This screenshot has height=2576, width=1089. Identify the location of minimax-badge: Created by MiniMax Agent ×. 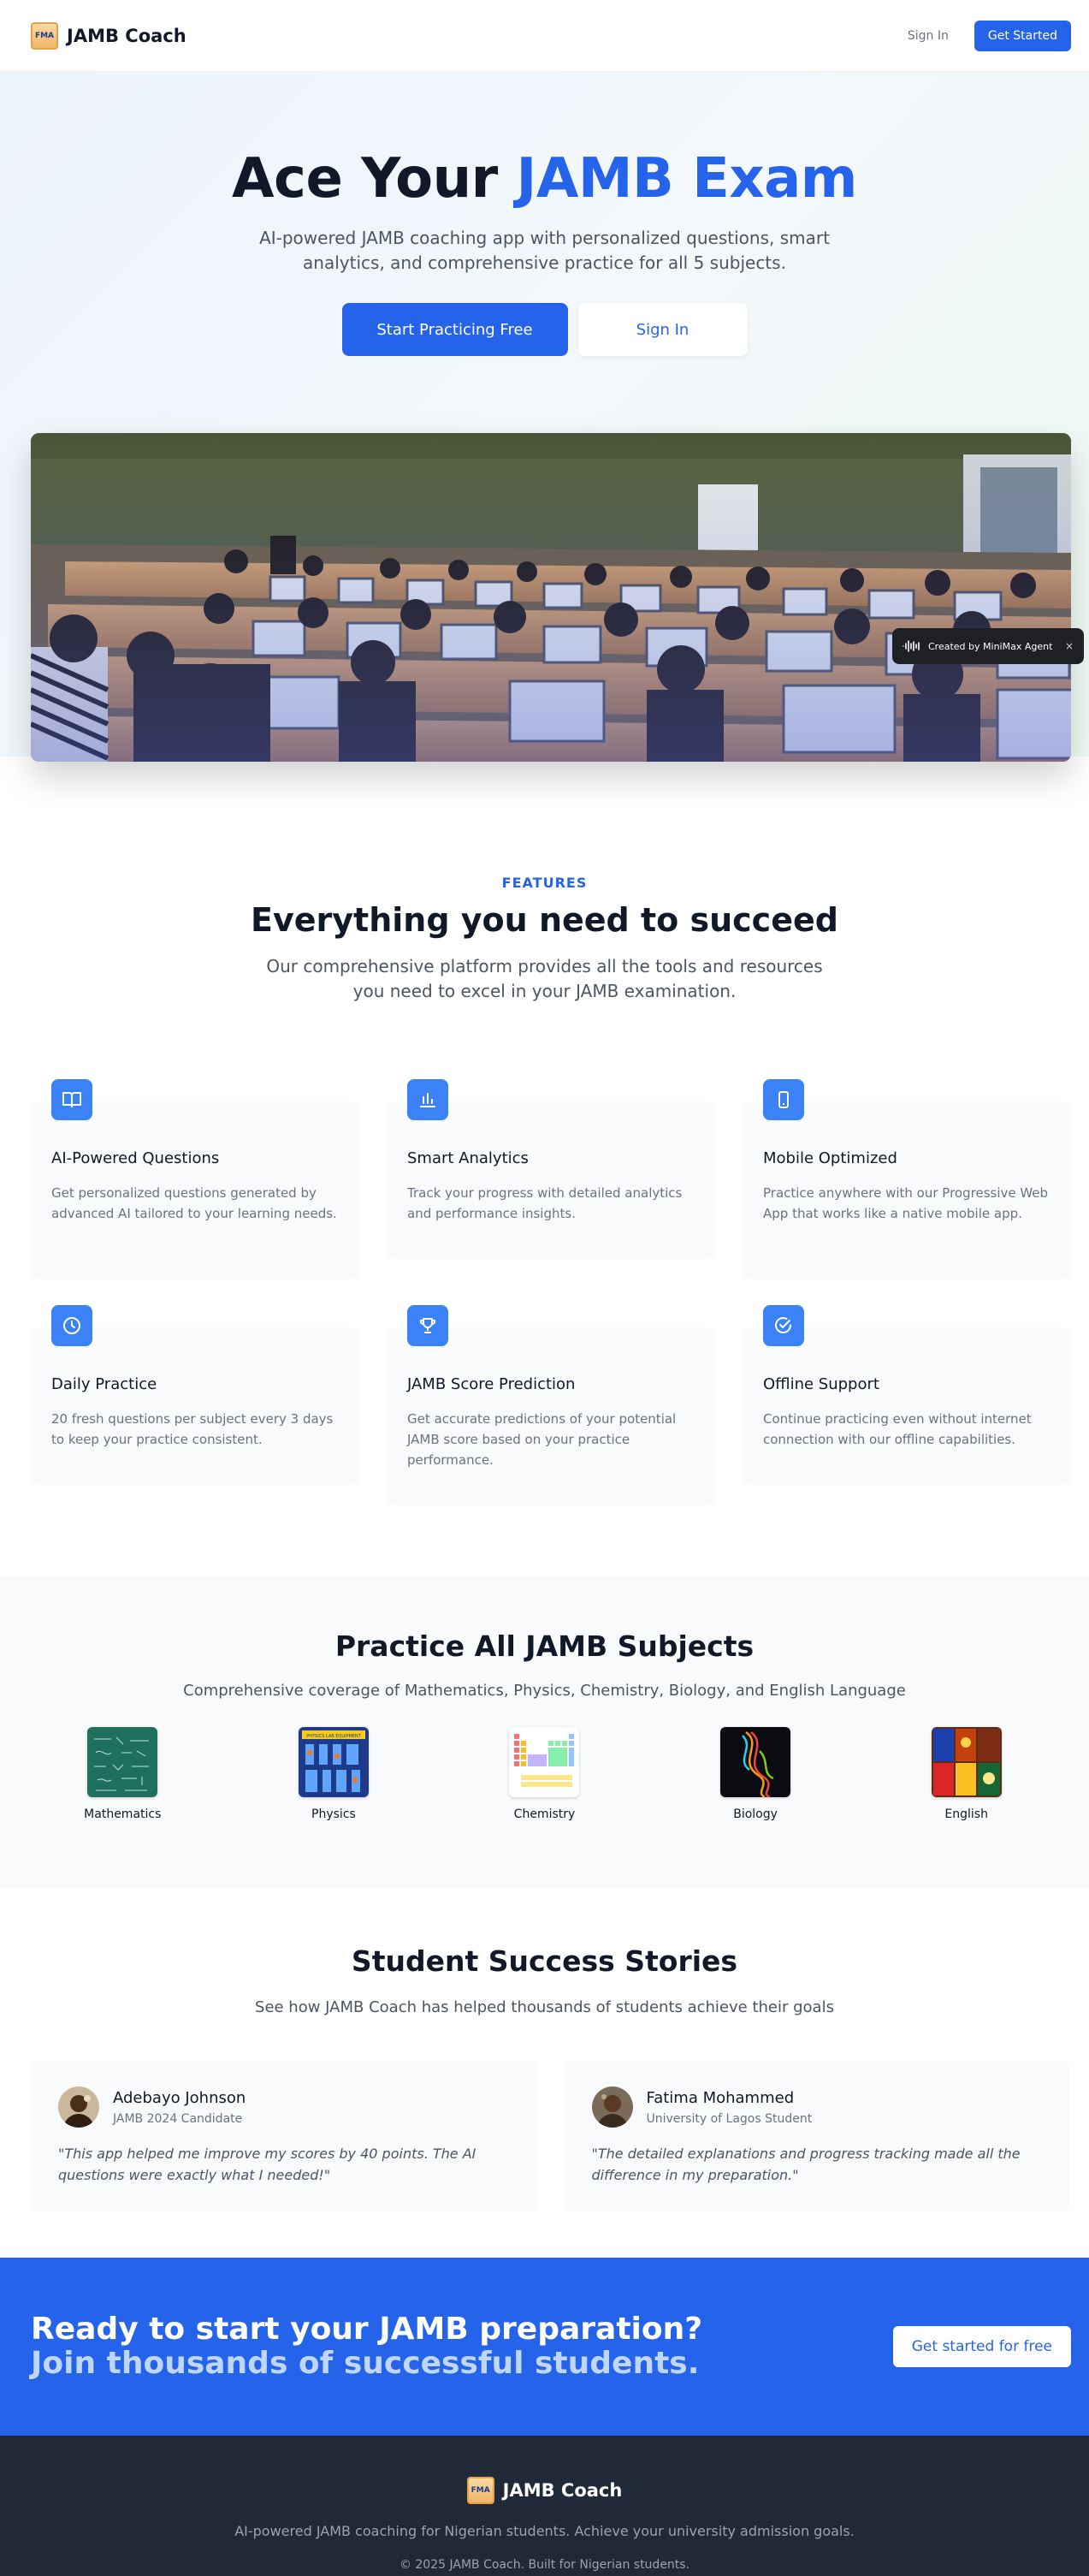
(988, 646).